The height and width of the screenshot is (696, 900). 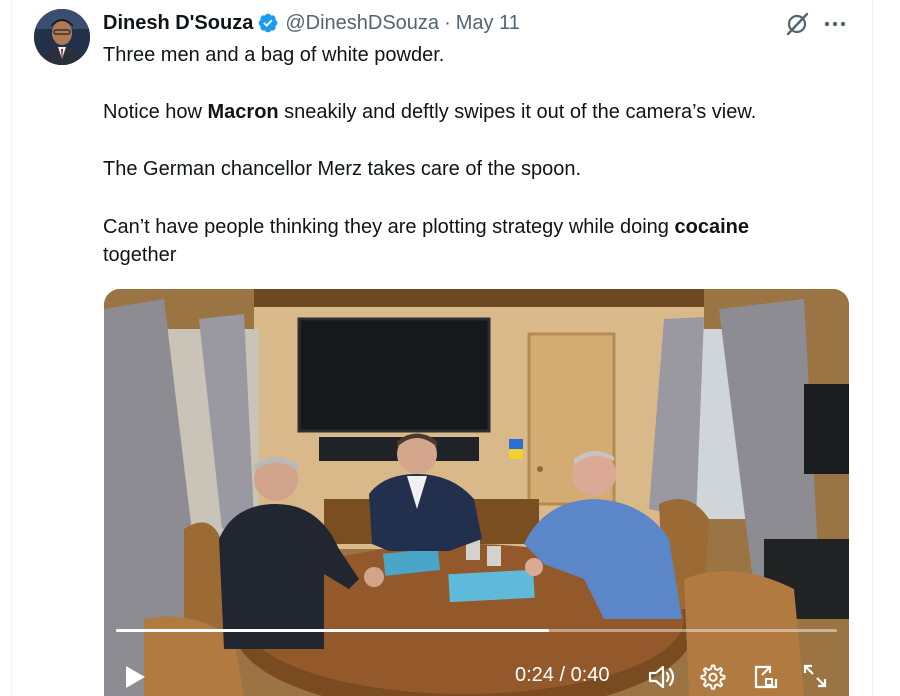 I want to click on verified-badge-icon, so click(x=268, y=23).